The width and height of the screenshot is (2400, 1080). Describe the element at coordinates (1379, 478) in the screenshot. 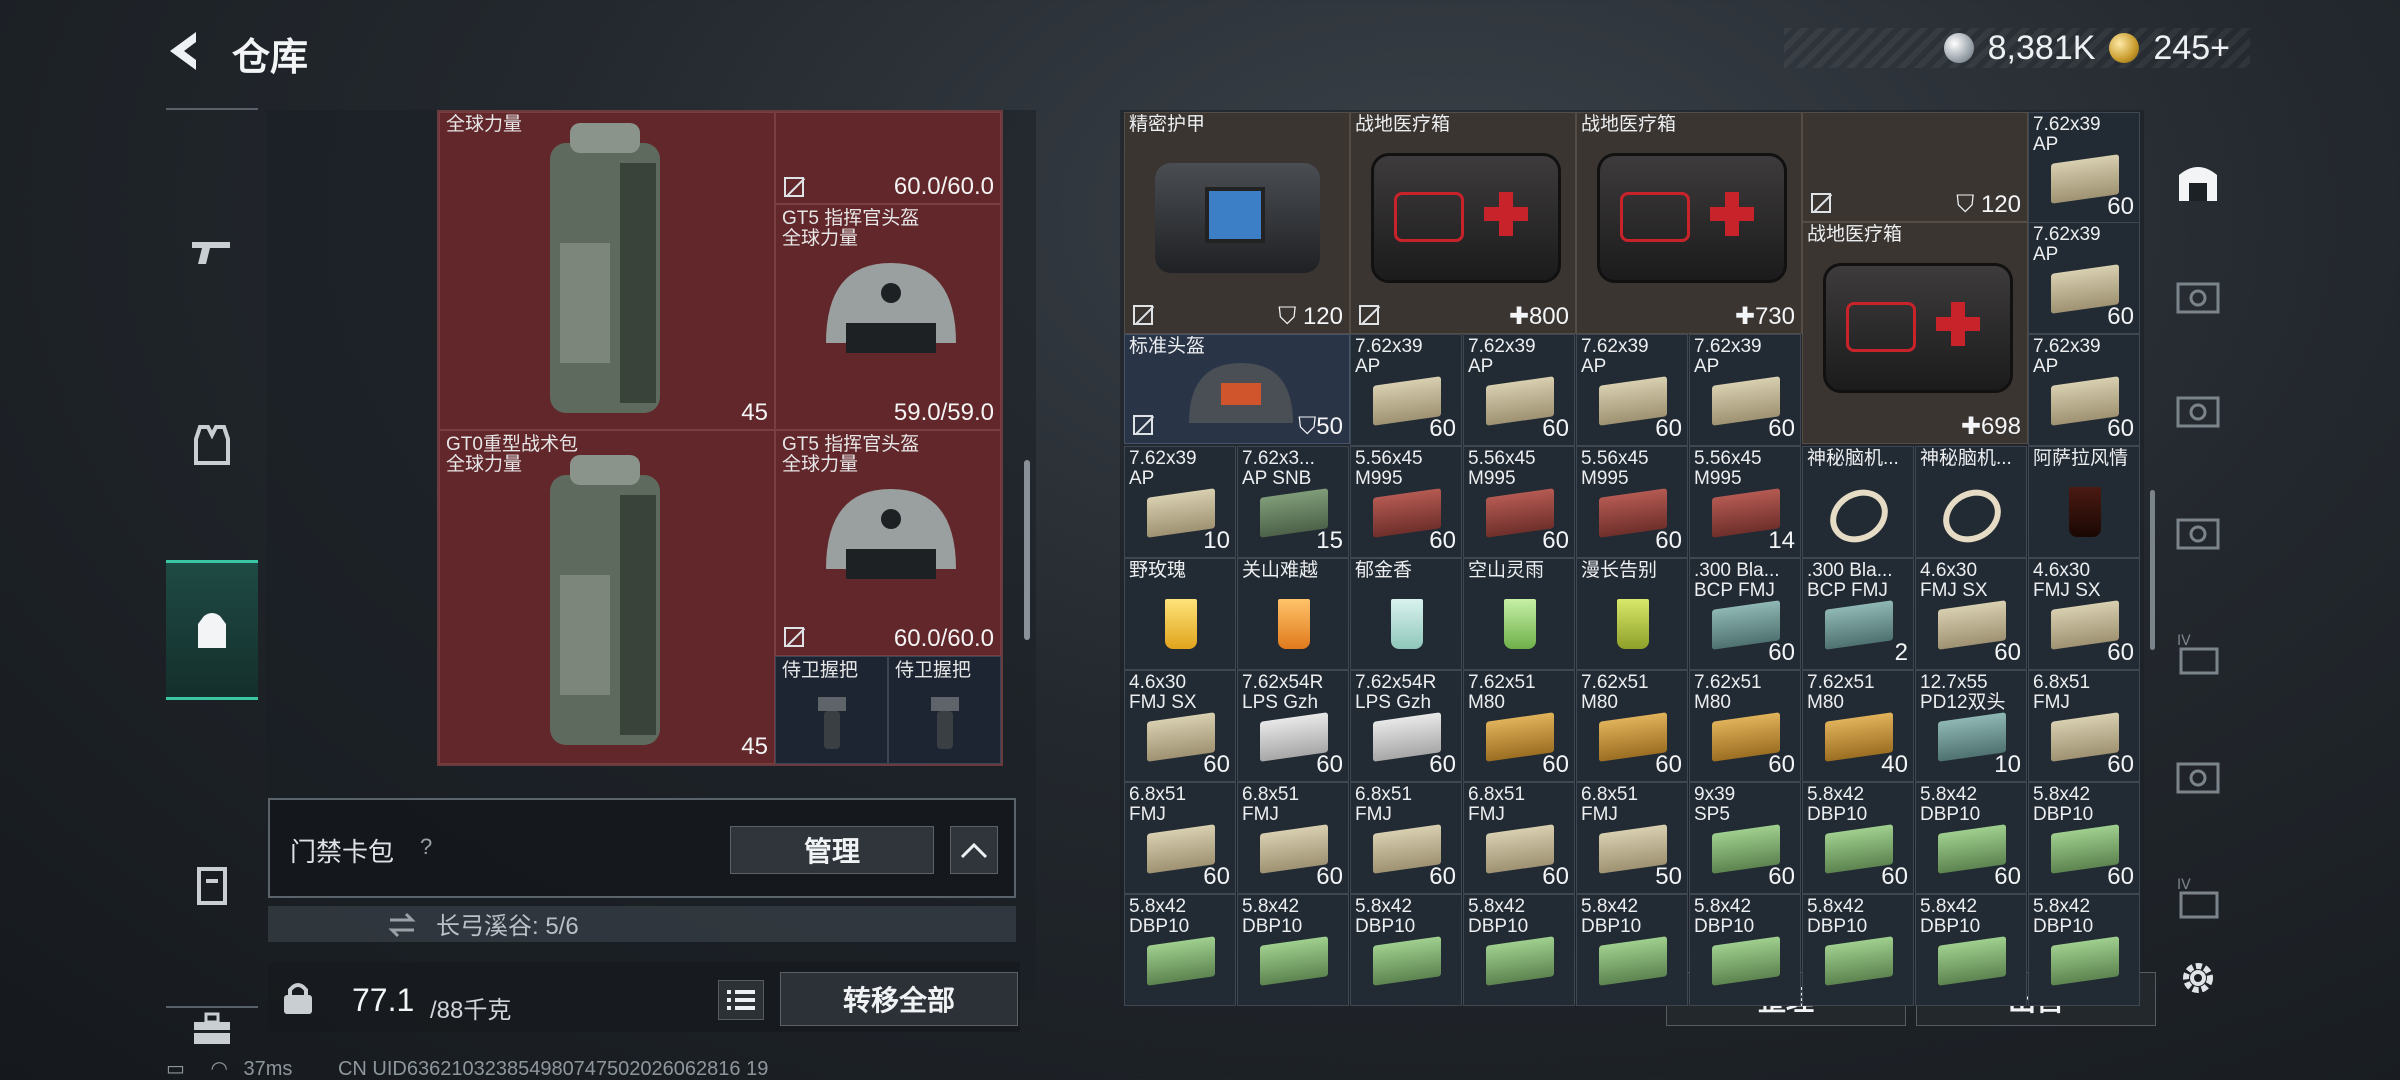

I see `item-sub-label: M995` at that location.